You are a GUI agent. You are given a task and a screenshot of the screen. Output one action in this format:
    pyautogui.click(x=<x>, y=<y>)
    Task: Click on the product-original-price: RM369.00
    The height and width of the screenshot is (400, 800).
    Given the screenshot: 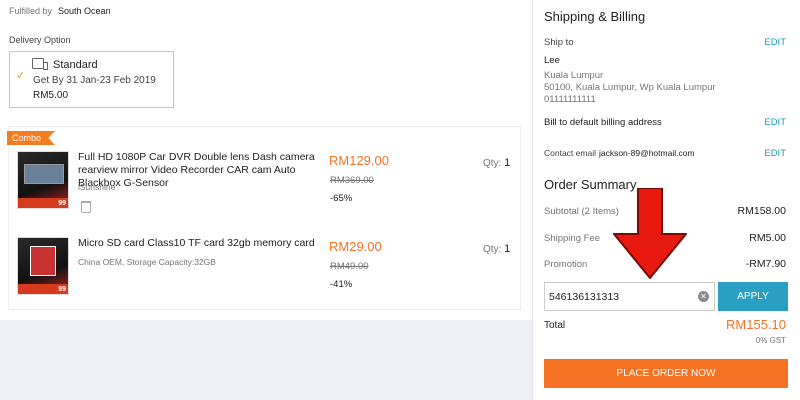 What is the action you would take?
    pyautogui.click(x=352, y=180)
    